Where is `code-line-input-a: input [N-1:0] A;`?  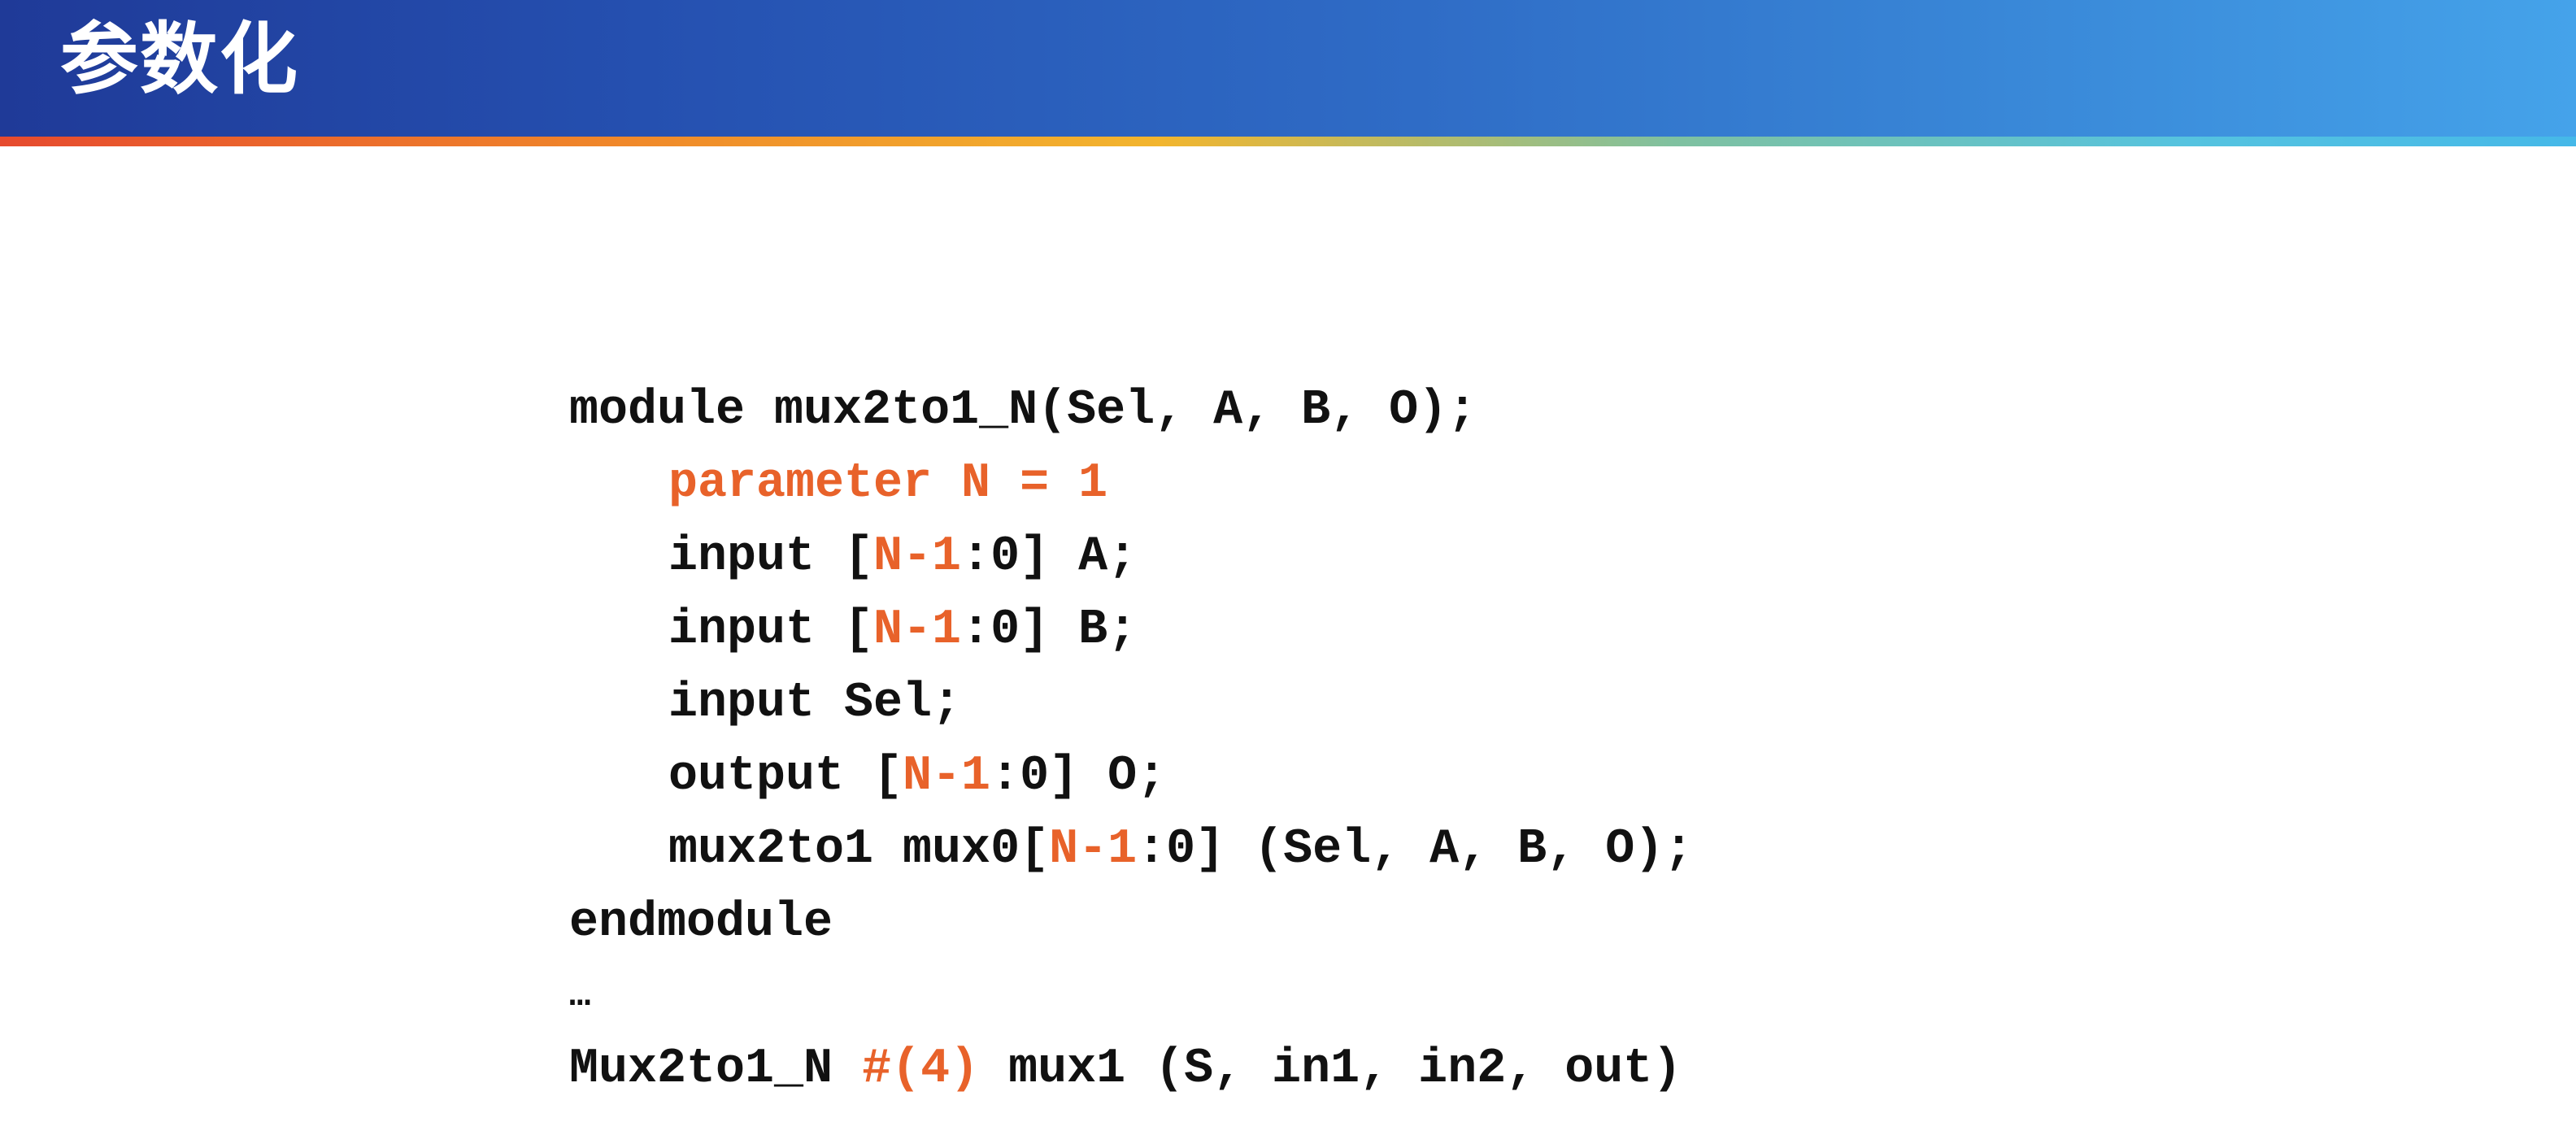
code-line-input-a: input [N-1:0] A; is located at coordinates (1131, 557).